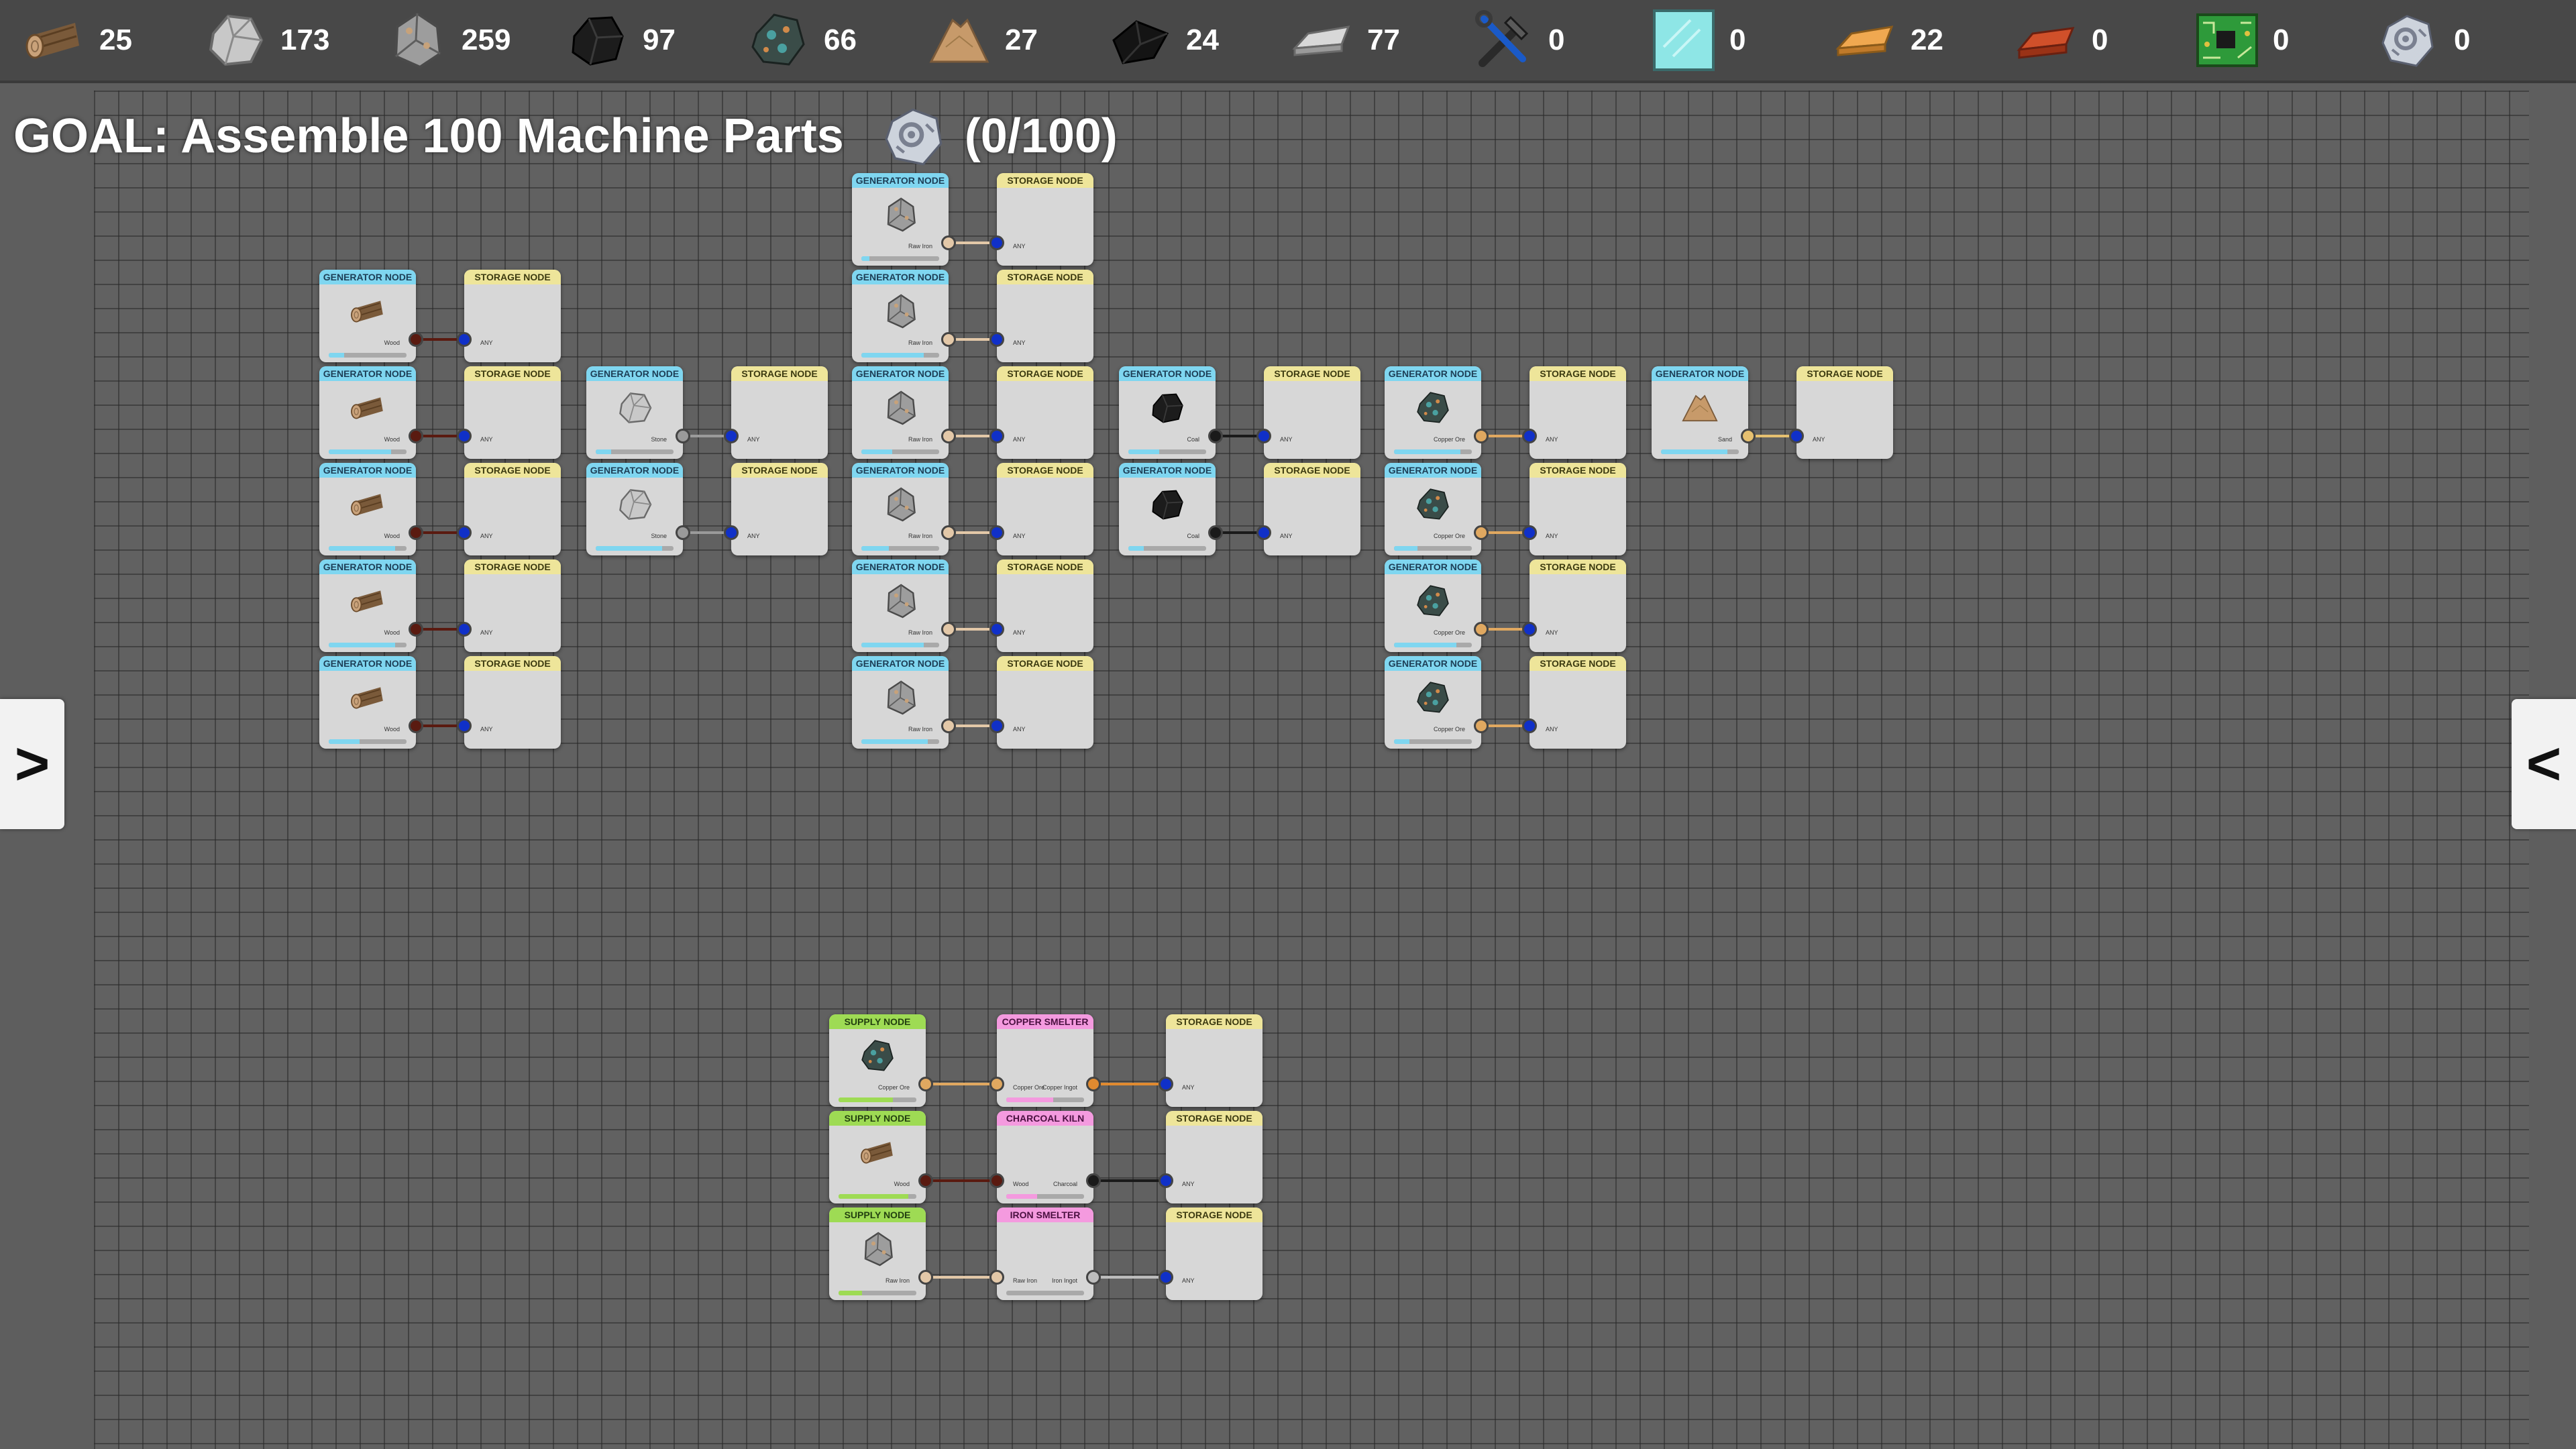  Describe the element at coordinates (1704, 412) in the screenshot. I see `generator-node-sand: GENERATOR NODE Sand` at that location.